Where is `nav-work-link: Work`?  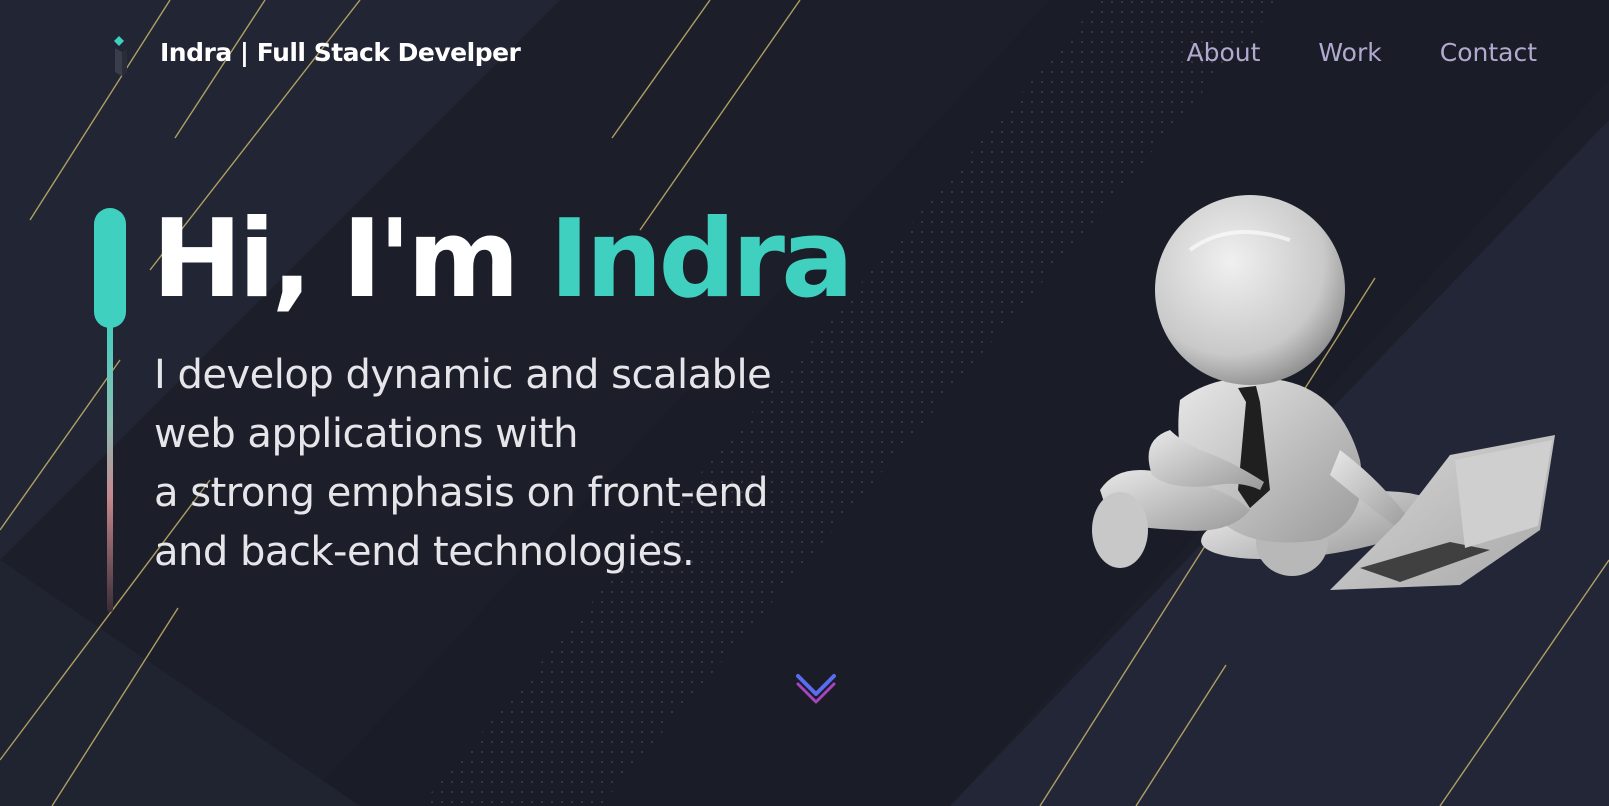
nav-work-link: Work is located at coordinates (1349, 52).